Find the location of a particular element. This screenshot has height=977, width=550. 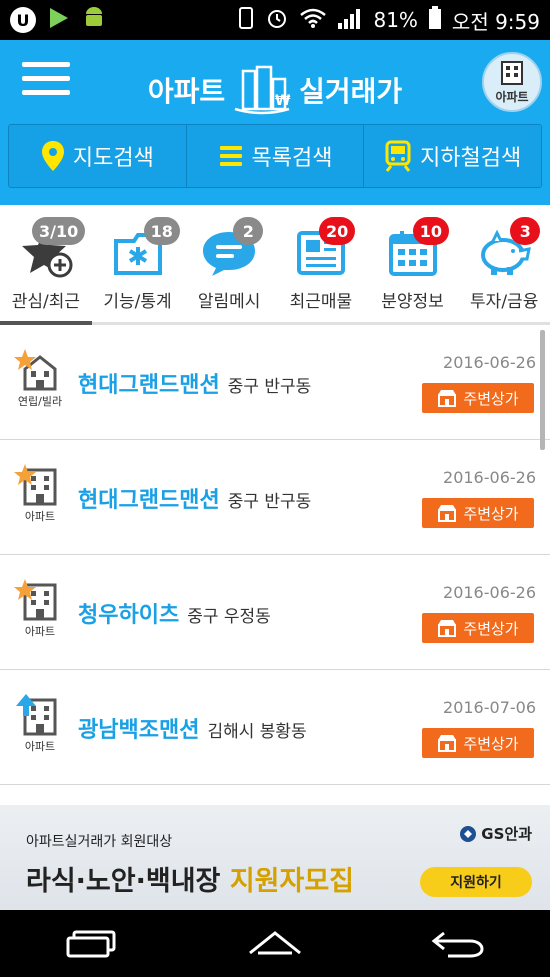

list-item: 아파트 청우하이츠 중구 우정동 2016-06-26 주변상가 is located at coordinates (275, 612).